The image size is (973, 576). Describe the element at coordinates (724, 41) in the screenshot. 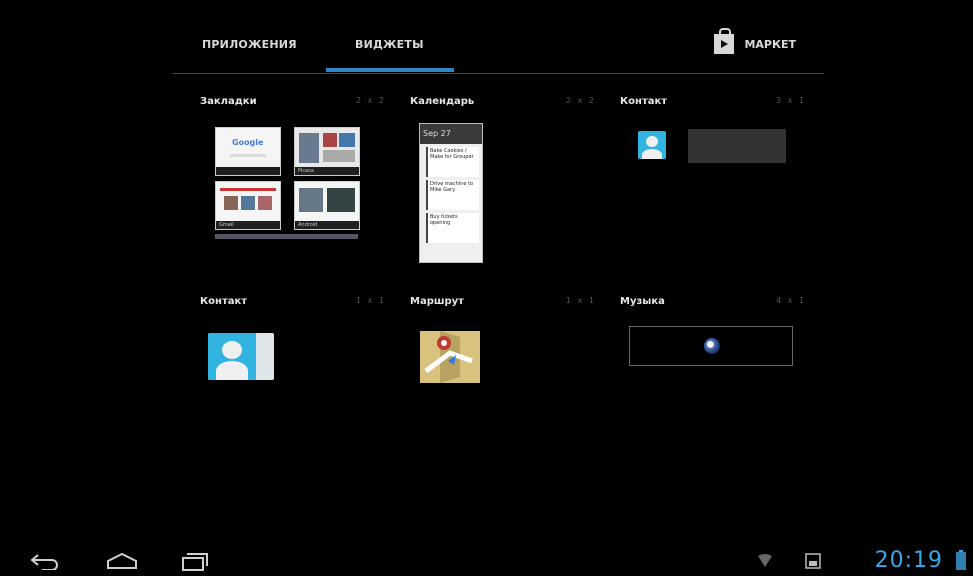

I see `shopping-bag-icon` at that location.